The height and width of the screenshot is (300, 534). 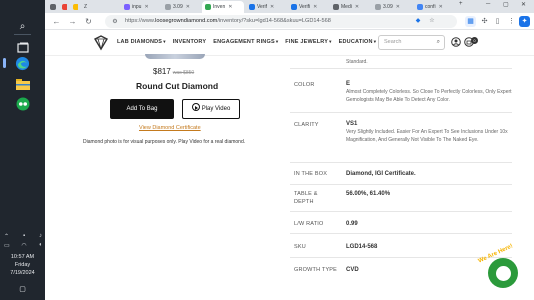 I want to click on spec-value: 56.00%, 61.40%, so click(x=368, y=194).